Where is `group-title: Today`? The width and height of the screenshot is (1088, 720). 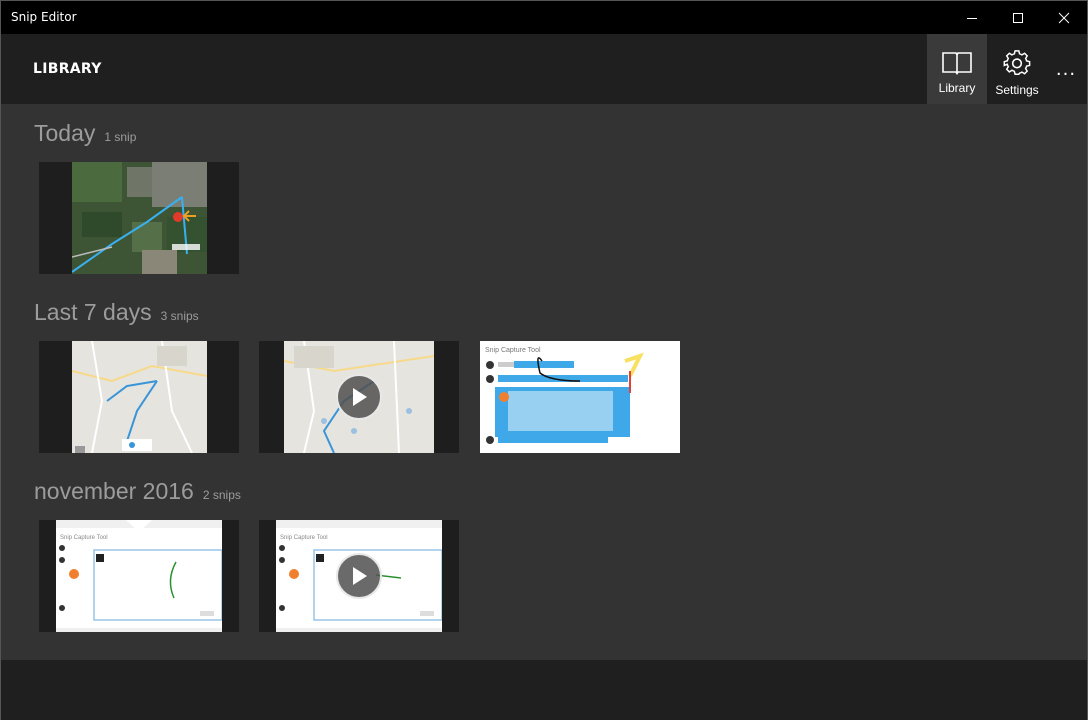
group-title: Today is located at coordinates (65, 133).